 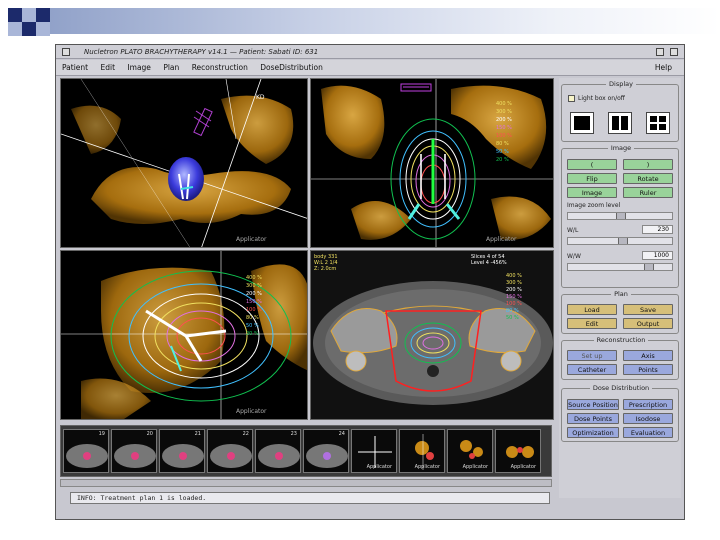 What do you see at coordinates (75, 67) in the screenshot?
I see `menu-patient: Patient` at bounding box center [75, 67].